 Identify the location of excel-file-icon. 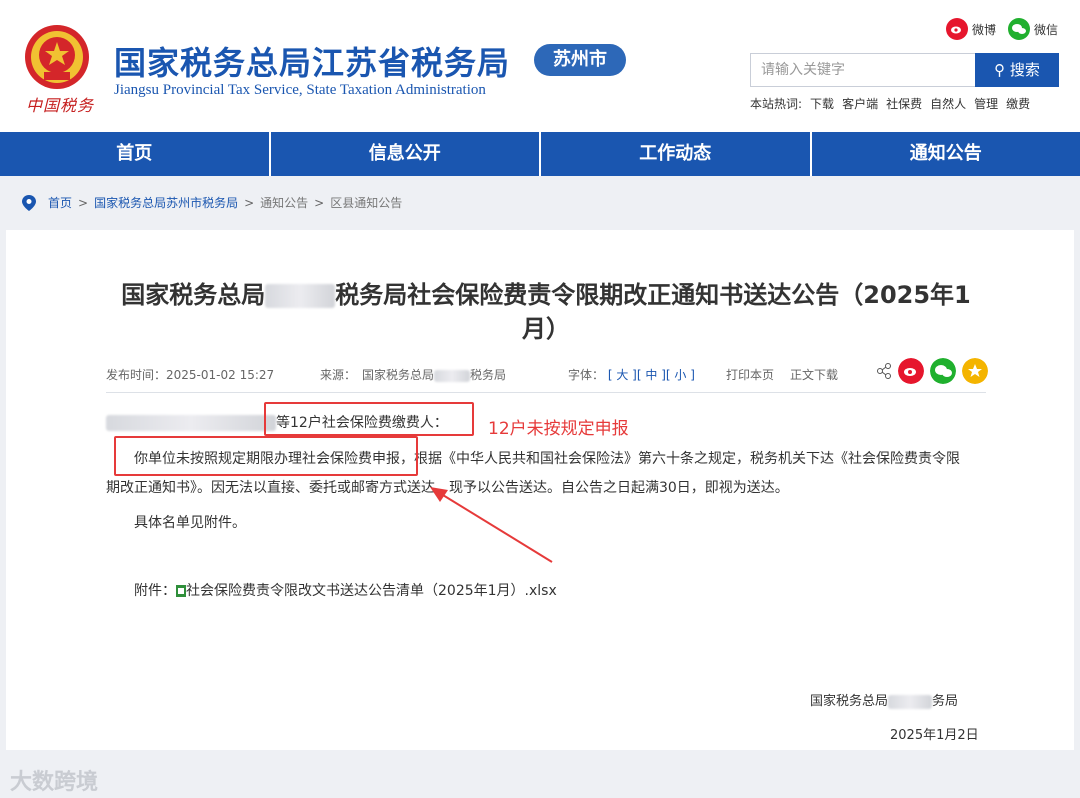
(181, 591).